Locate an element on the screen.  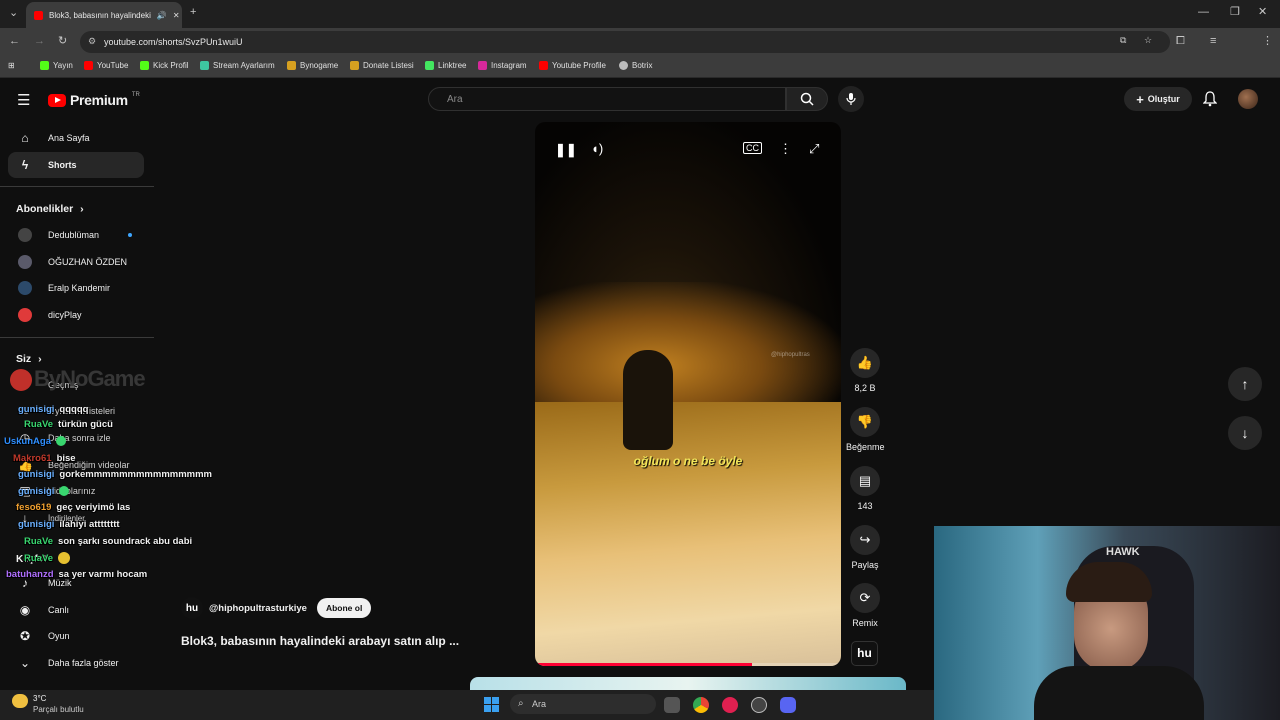
extensions-icon: ⧠ is located at coordinates (1180, 41).